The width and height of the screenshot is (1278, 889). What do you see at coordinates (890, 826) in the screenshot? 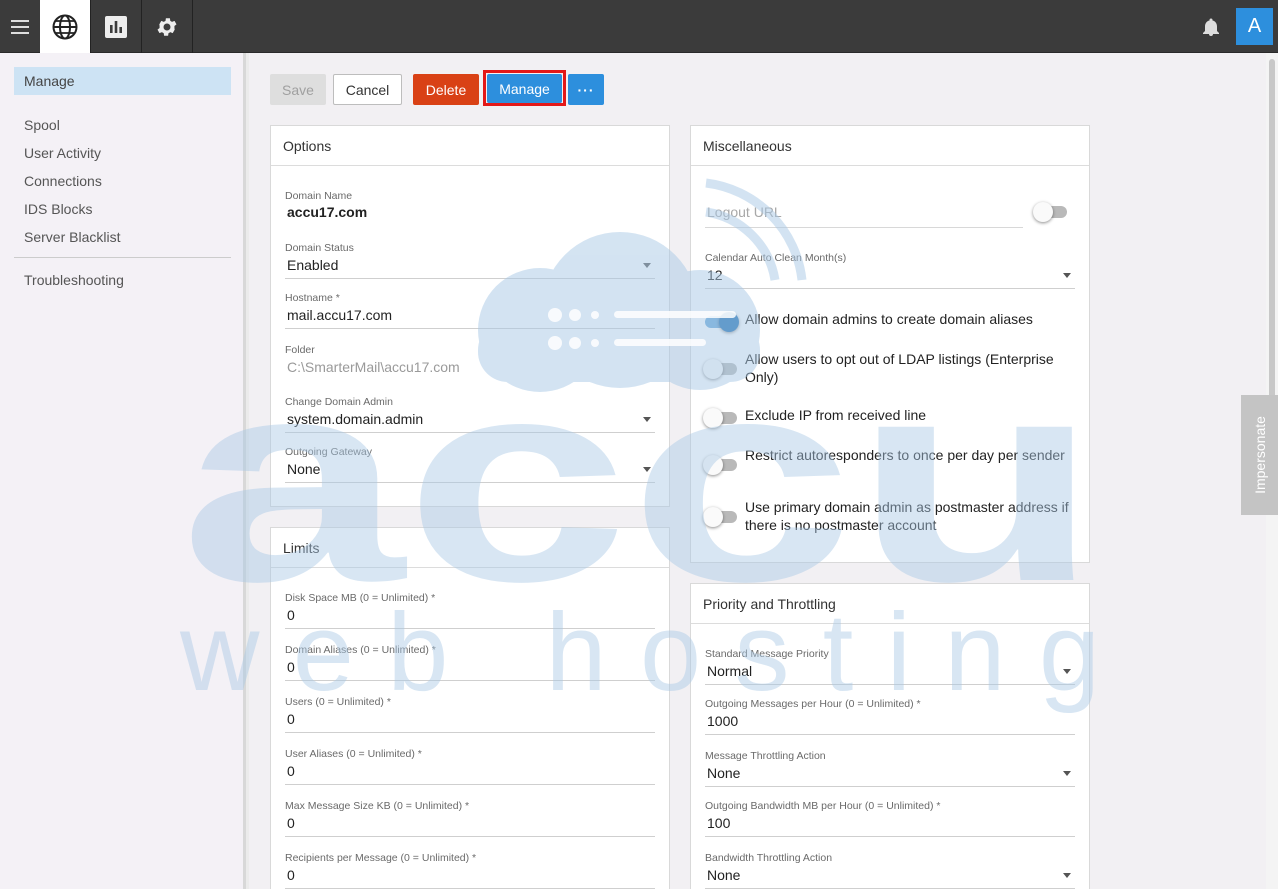
I see `outgoing-bandwidth-input: 100` at bounding box center [890, 826].